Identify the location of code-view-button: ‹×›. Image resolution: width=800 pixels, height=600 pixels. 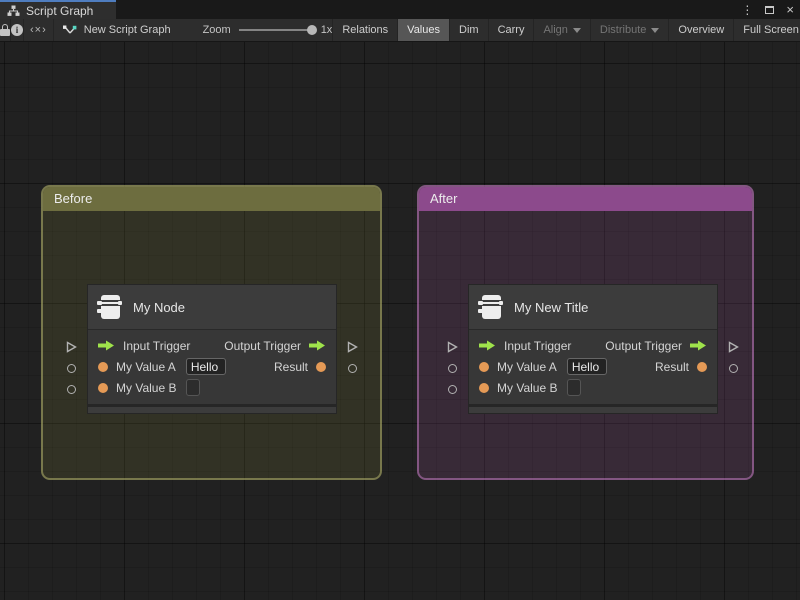
(39, 30).